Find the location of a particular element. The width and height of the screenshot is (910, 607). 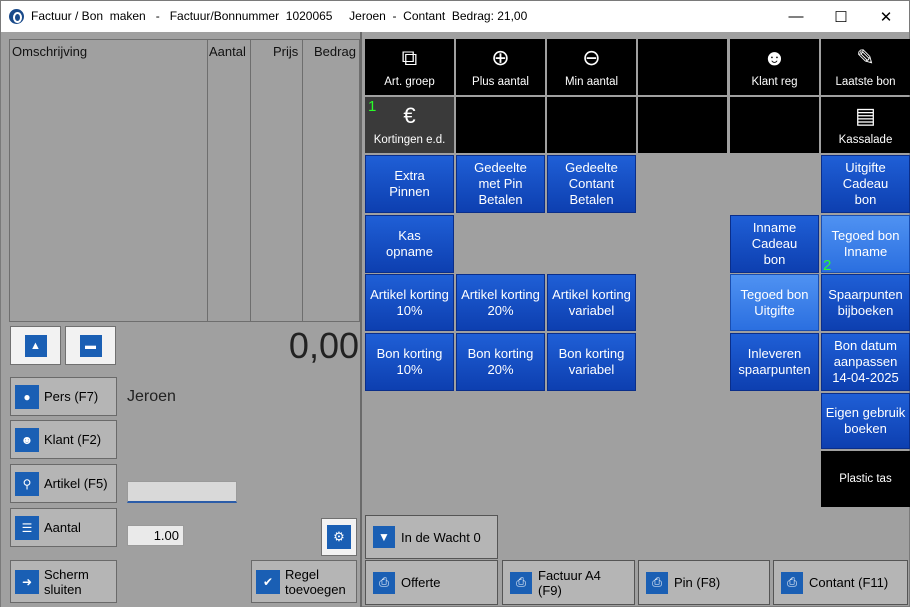

extra-pinnen-line-1: Extra is located at coordinates (409, 175).